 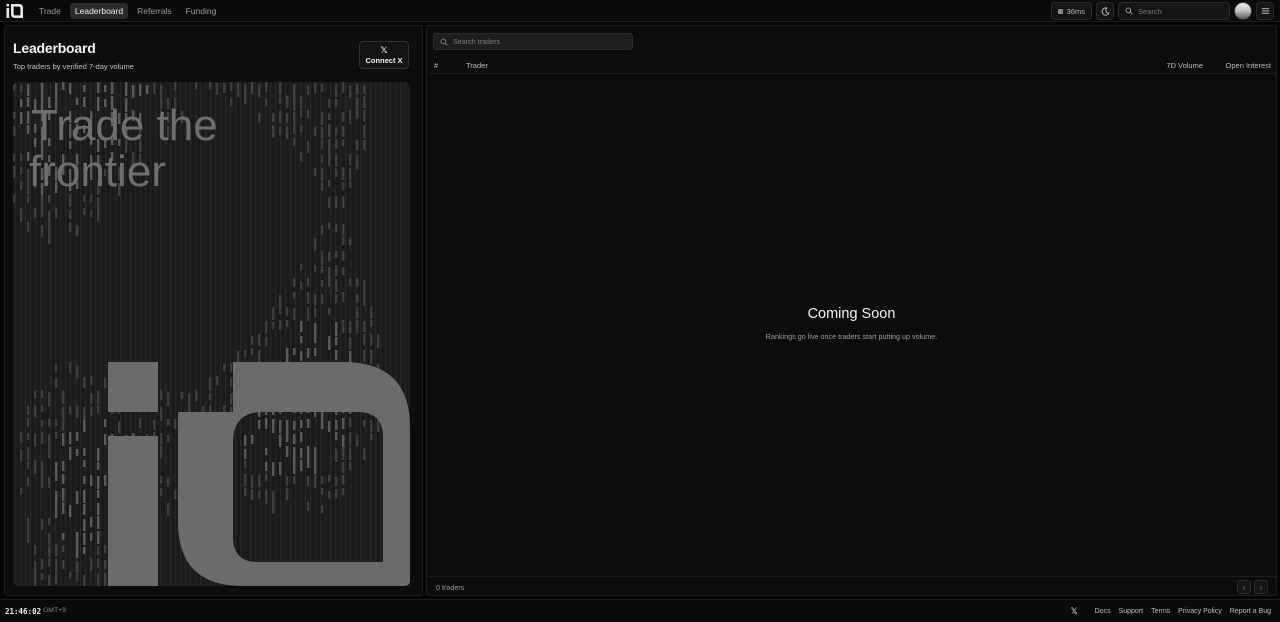 What do you see at coordinates (1105, 11) in the screenshot?
I see `theme-toggle-button` at bounding box center [1105, 11].